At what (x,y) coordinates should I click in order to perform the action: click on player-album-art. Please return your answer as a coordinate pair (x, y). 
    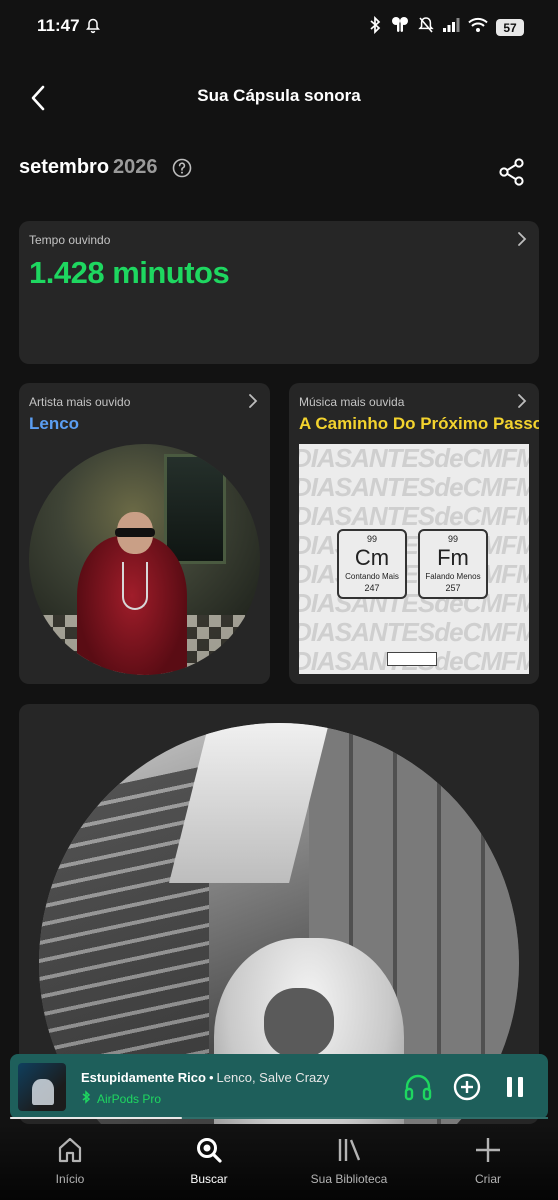
    Looking at the image, I should click on (42, 1087).